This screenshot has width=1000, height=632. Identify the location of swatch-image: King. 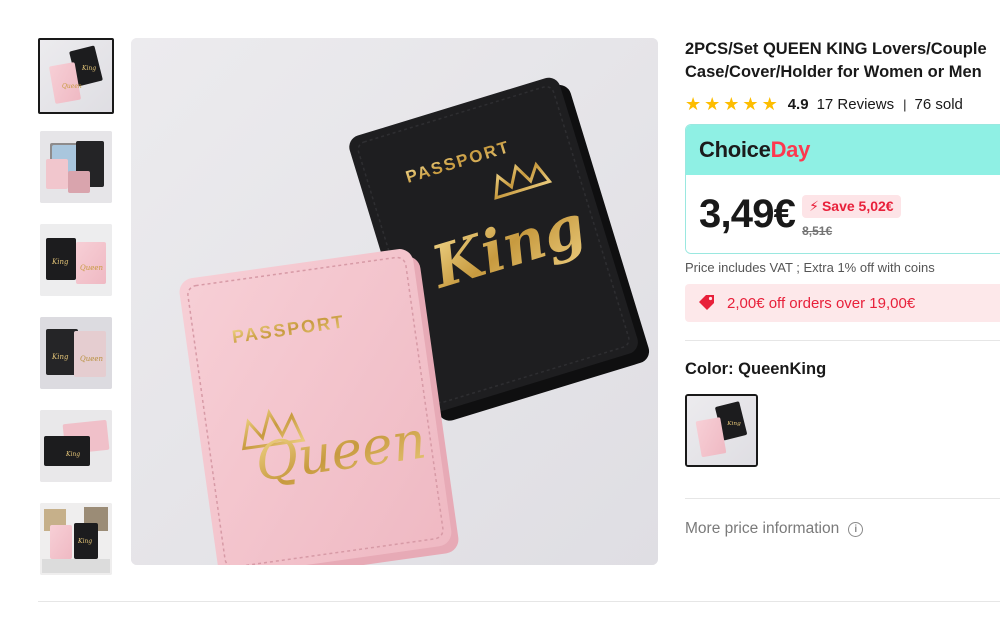
(721, 430).